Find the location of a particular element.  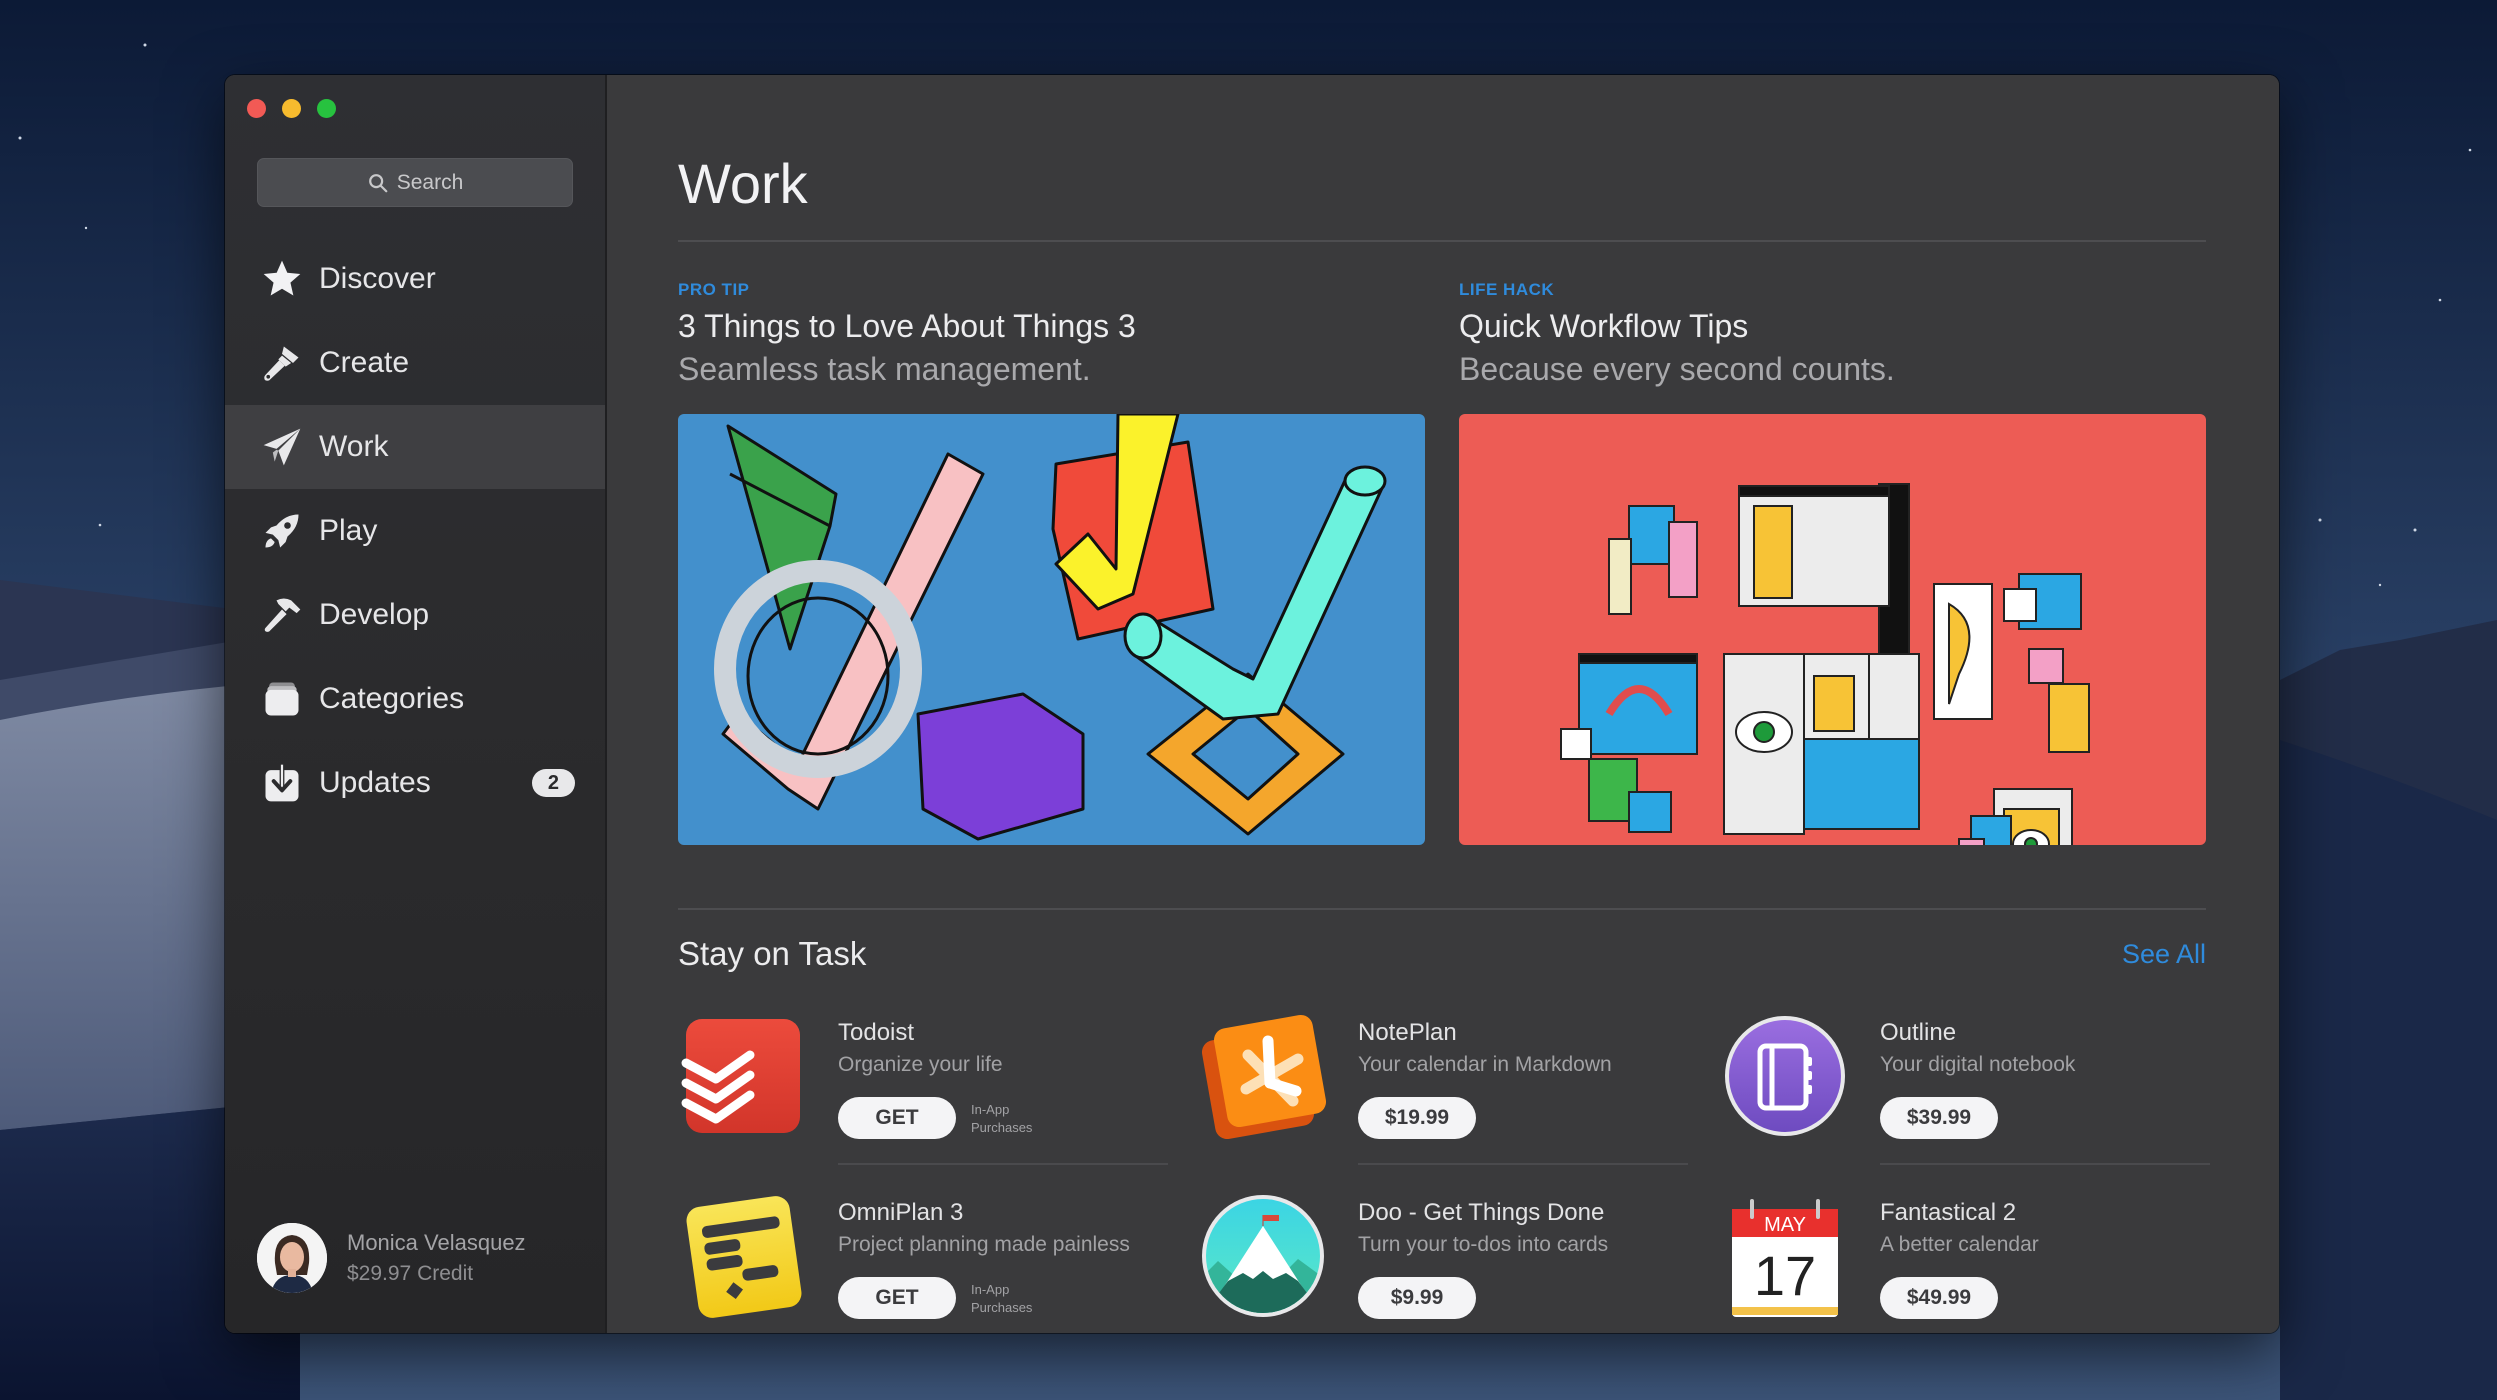

price-button: $49.99 is located at coordinates (1939, 1298).